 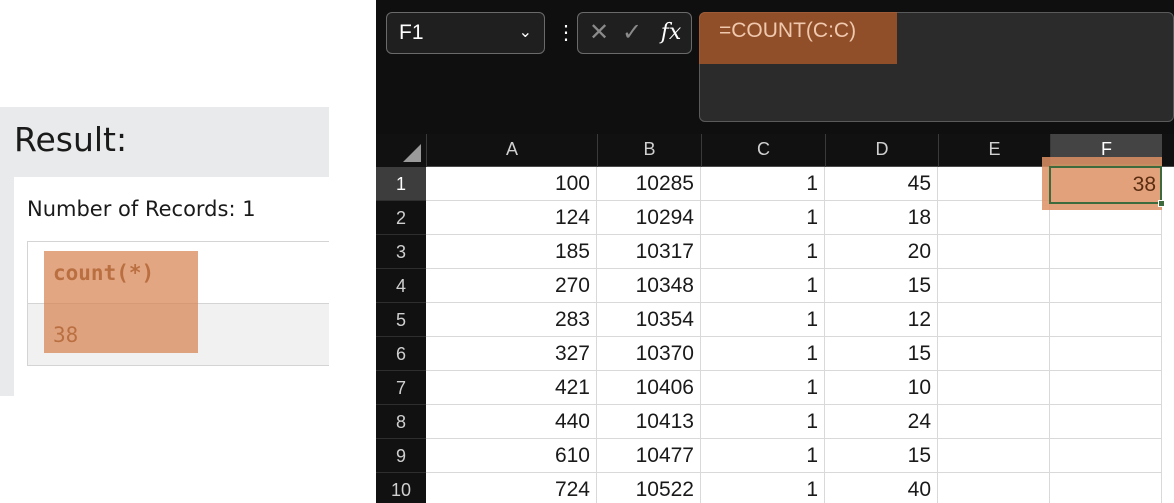 I want to click on cell-b7: 10406, so click(x=649, y=388).